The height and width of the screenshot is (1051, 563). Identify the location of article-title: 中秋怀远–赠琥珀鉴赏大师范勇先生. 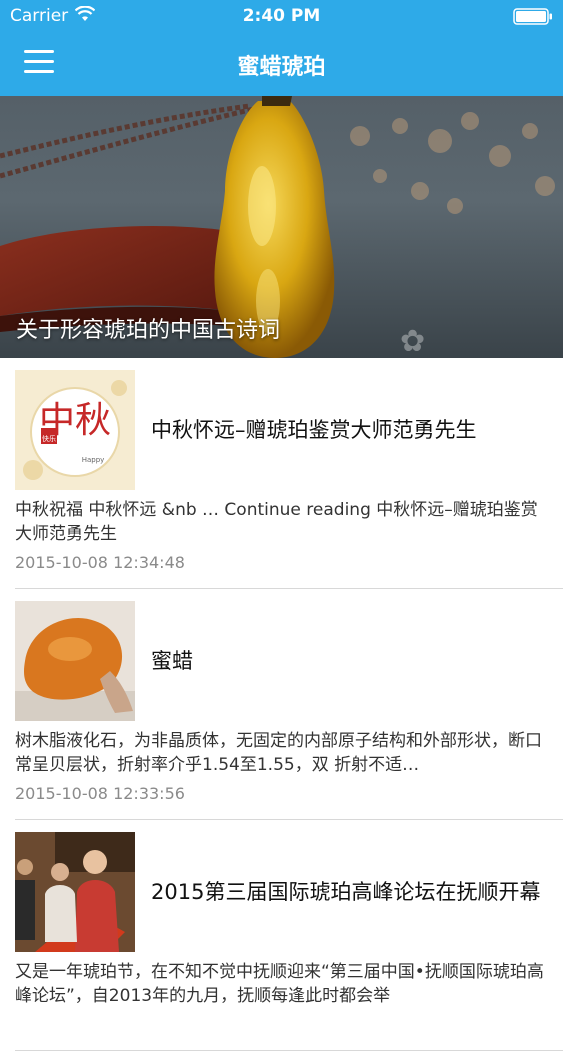
(314, 430).